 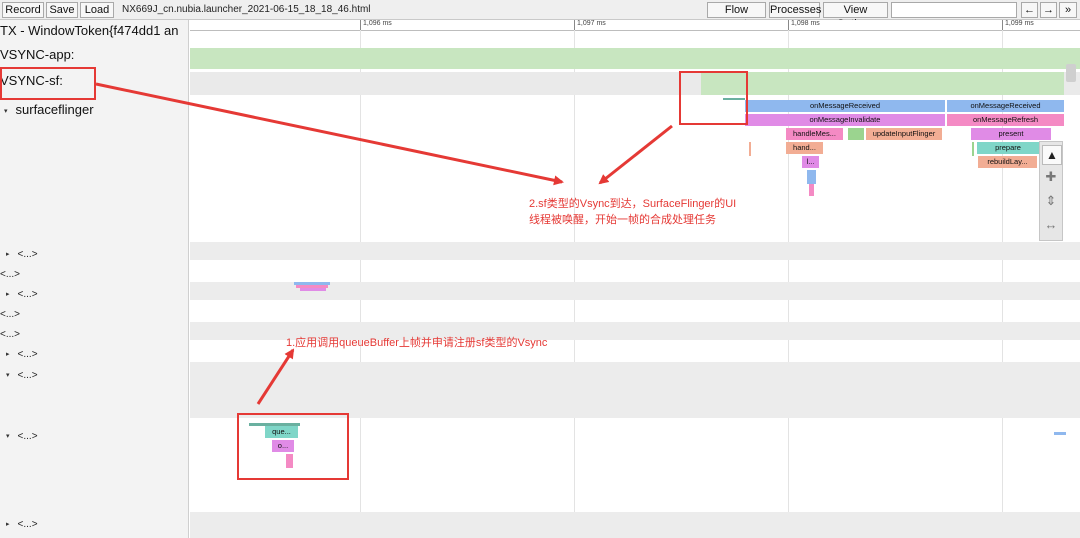 I want to click on pan-icon: ✚, so click(x=1051, y=177).